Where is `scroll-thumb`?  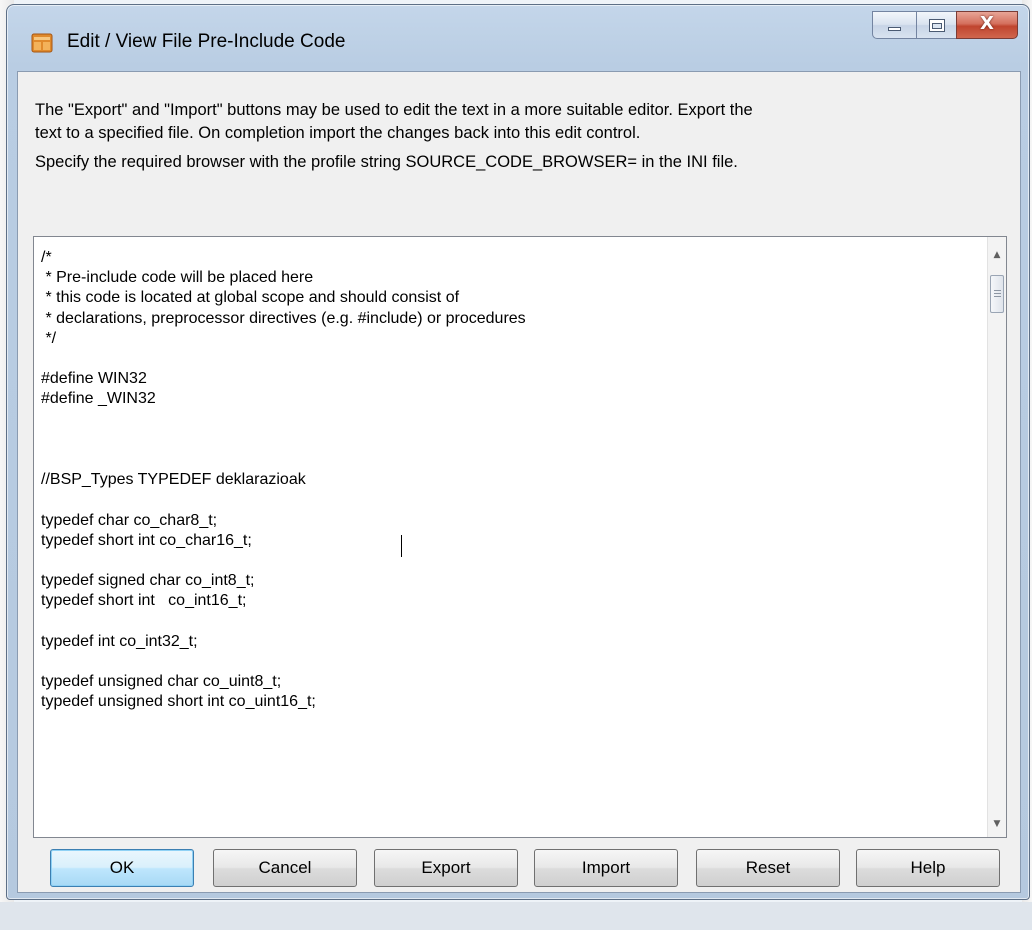
scroll-thumb is located at coordinates (997, 294).